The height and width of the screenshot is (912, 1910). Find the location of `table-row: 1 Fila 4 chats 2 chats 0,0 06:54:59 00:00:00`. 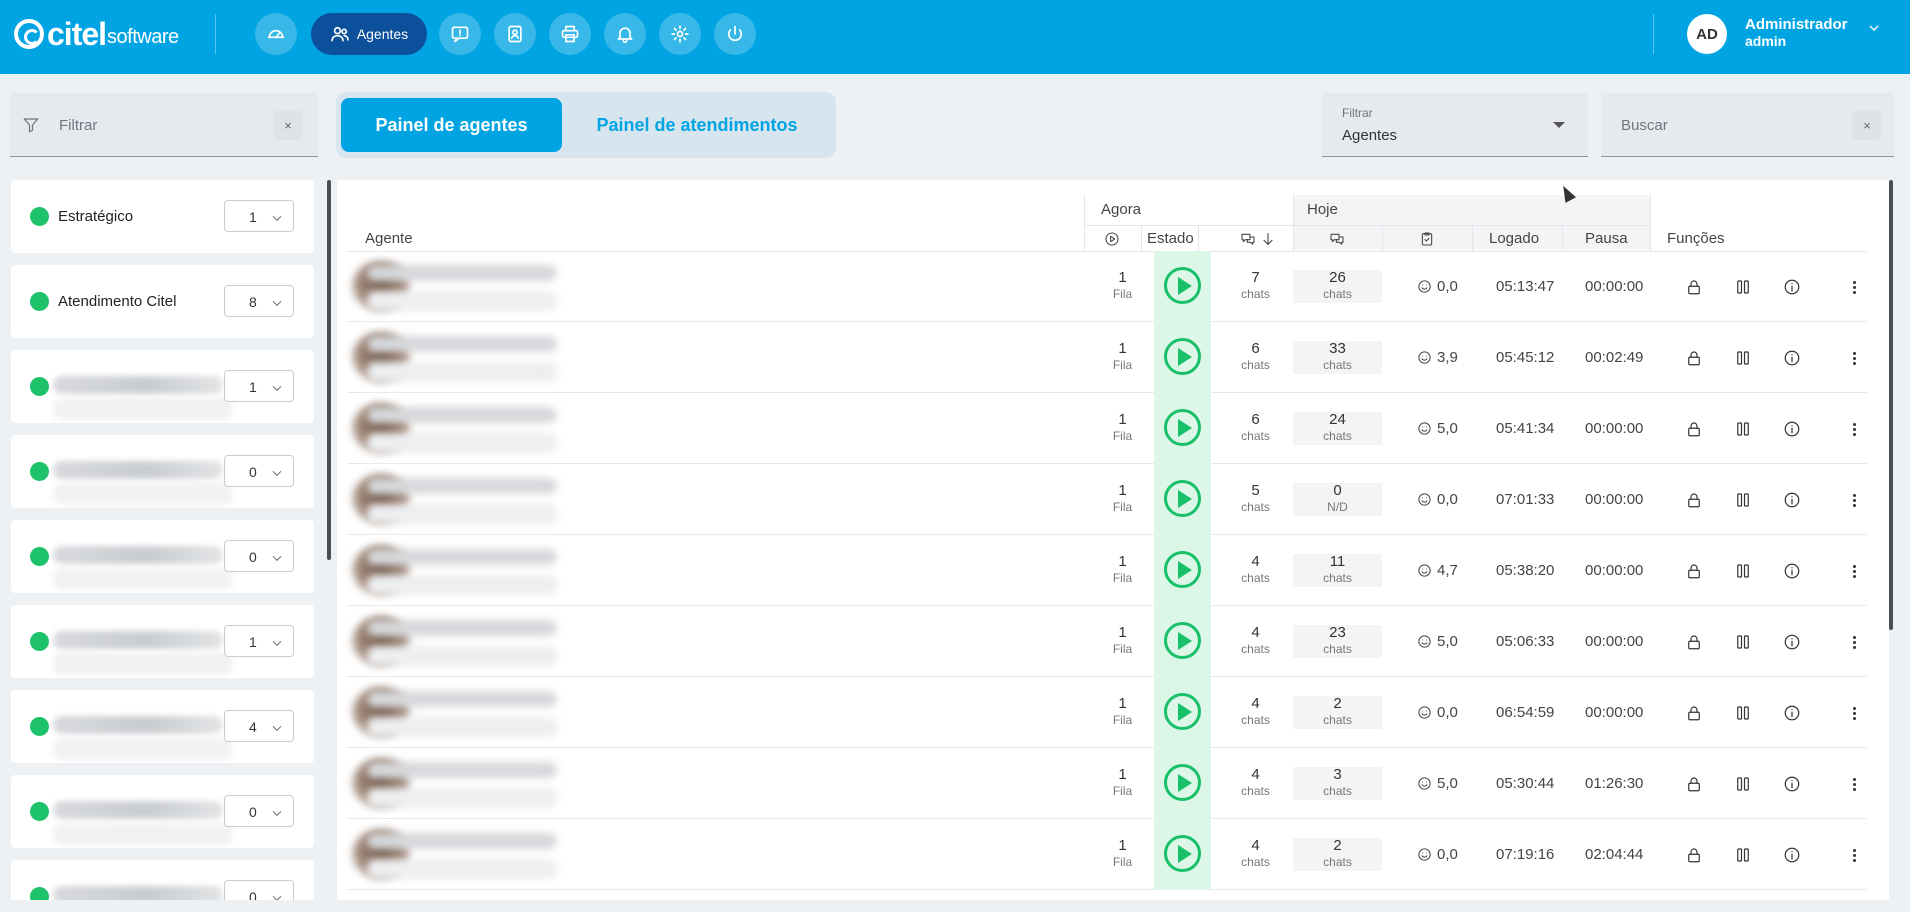

table-row: 1 Fila 4 chats 2 chats 0,0 06:54:59 00:00:00 is located at coordinates (1107, 712).